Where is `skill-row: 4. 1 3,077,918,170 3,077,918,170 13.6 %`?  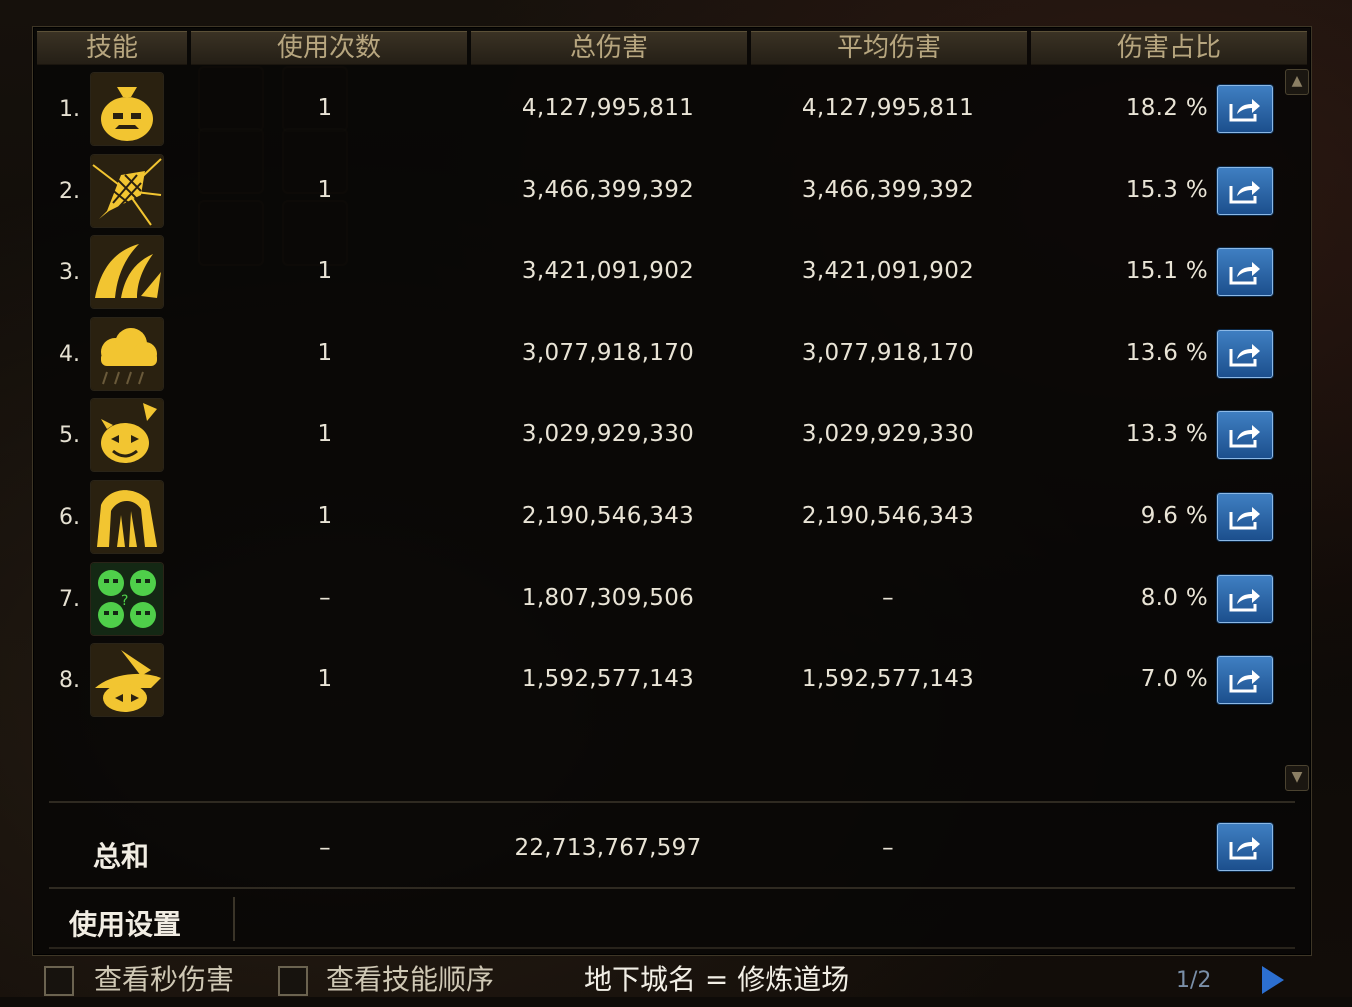 skill-row: 4. 1 3,077,918,170 3,077,918,170 13.6 % is located at coordinates (672, 354).